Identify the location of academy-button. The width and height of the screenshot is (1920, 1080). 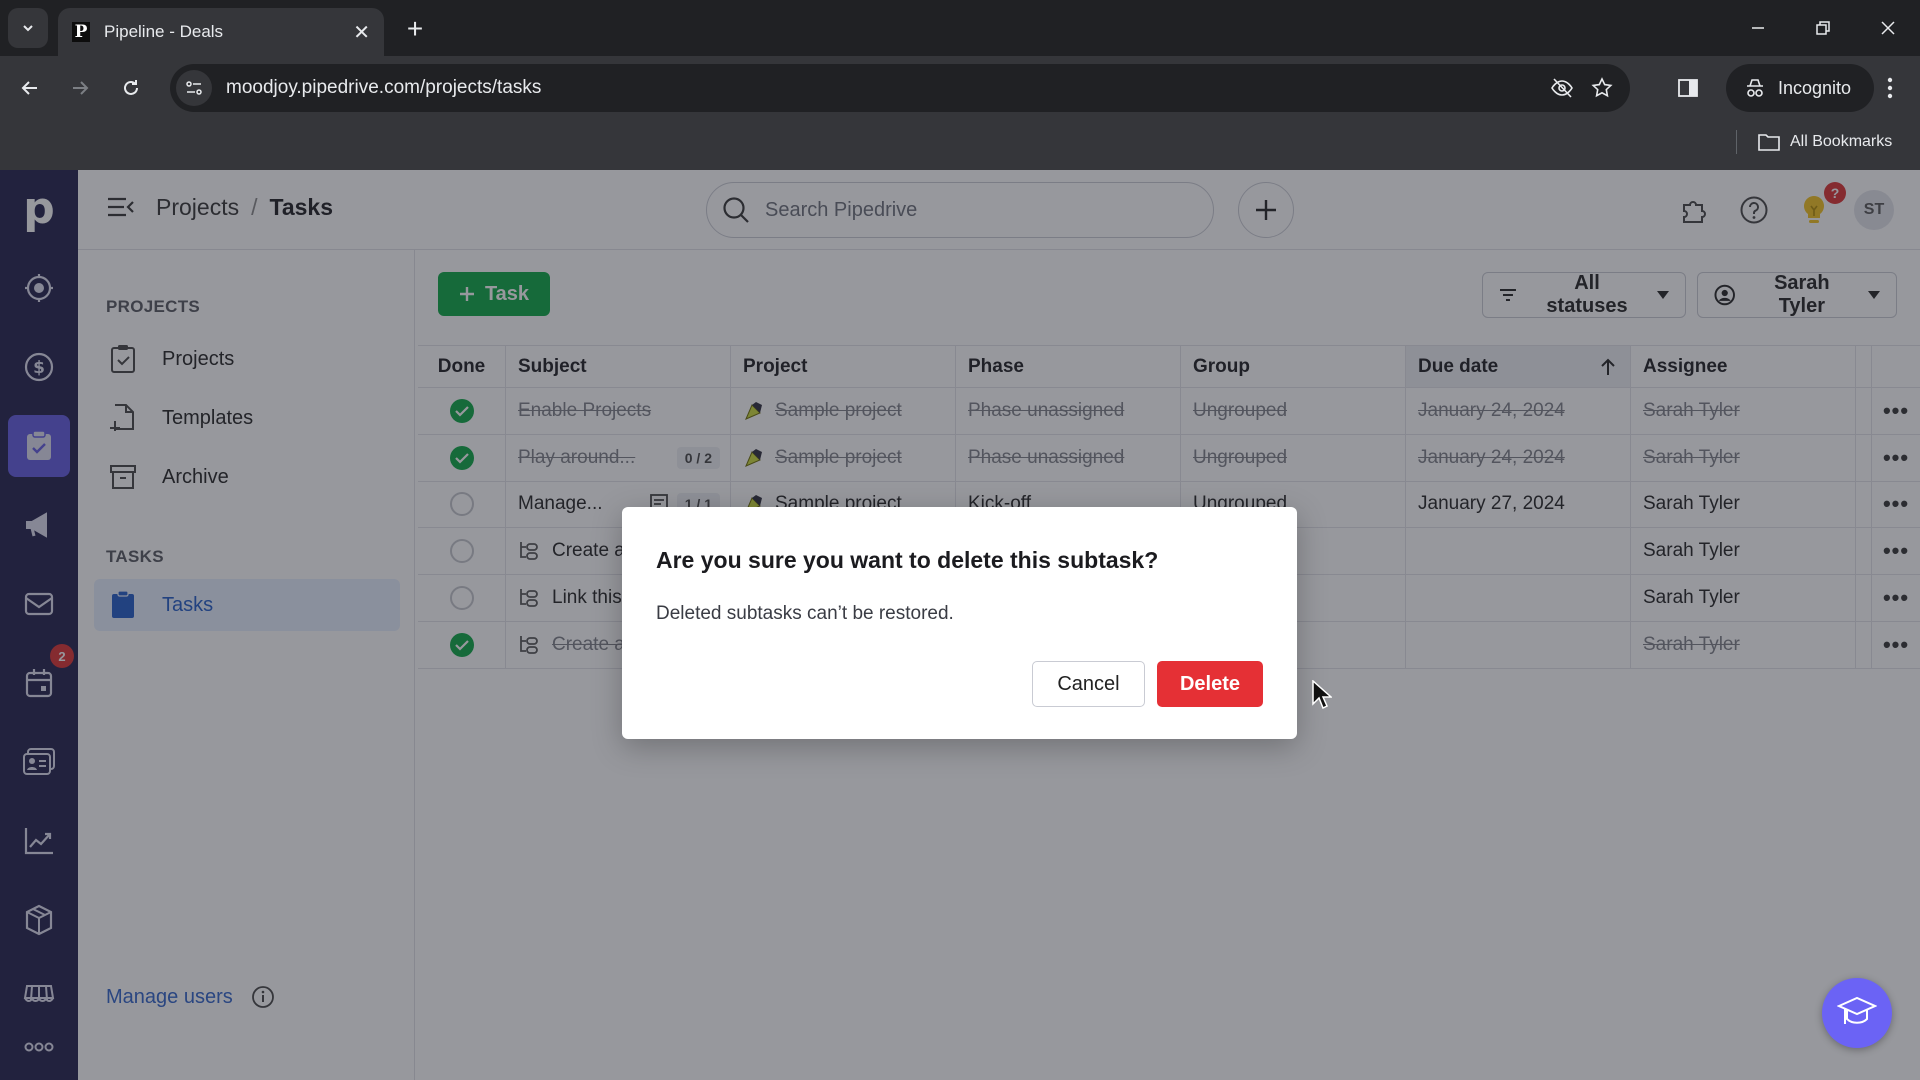
(1857, 1013).